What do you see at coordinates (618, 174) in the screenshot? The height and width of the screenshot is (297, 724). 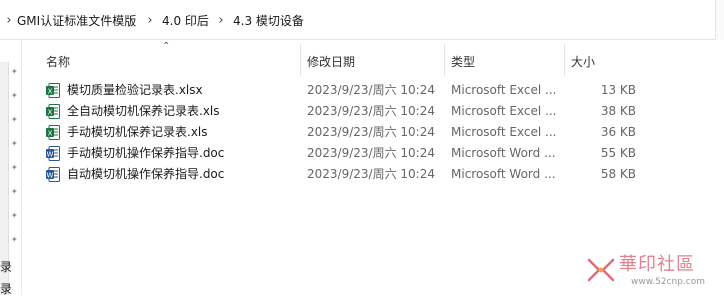 I see `file-size: 58 KB` at bounding box center [618, 174].